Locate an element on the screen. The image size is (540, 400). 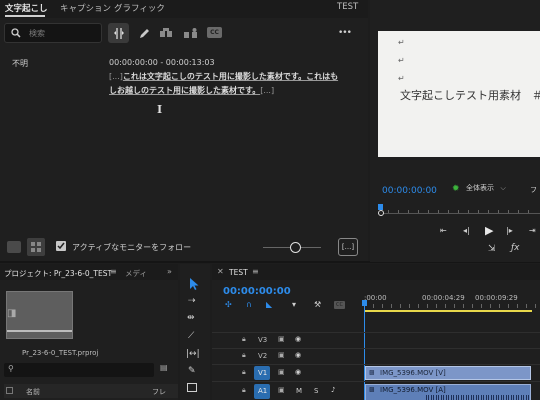
step-back-icon: ◂| is located at coordinates (466, 230).